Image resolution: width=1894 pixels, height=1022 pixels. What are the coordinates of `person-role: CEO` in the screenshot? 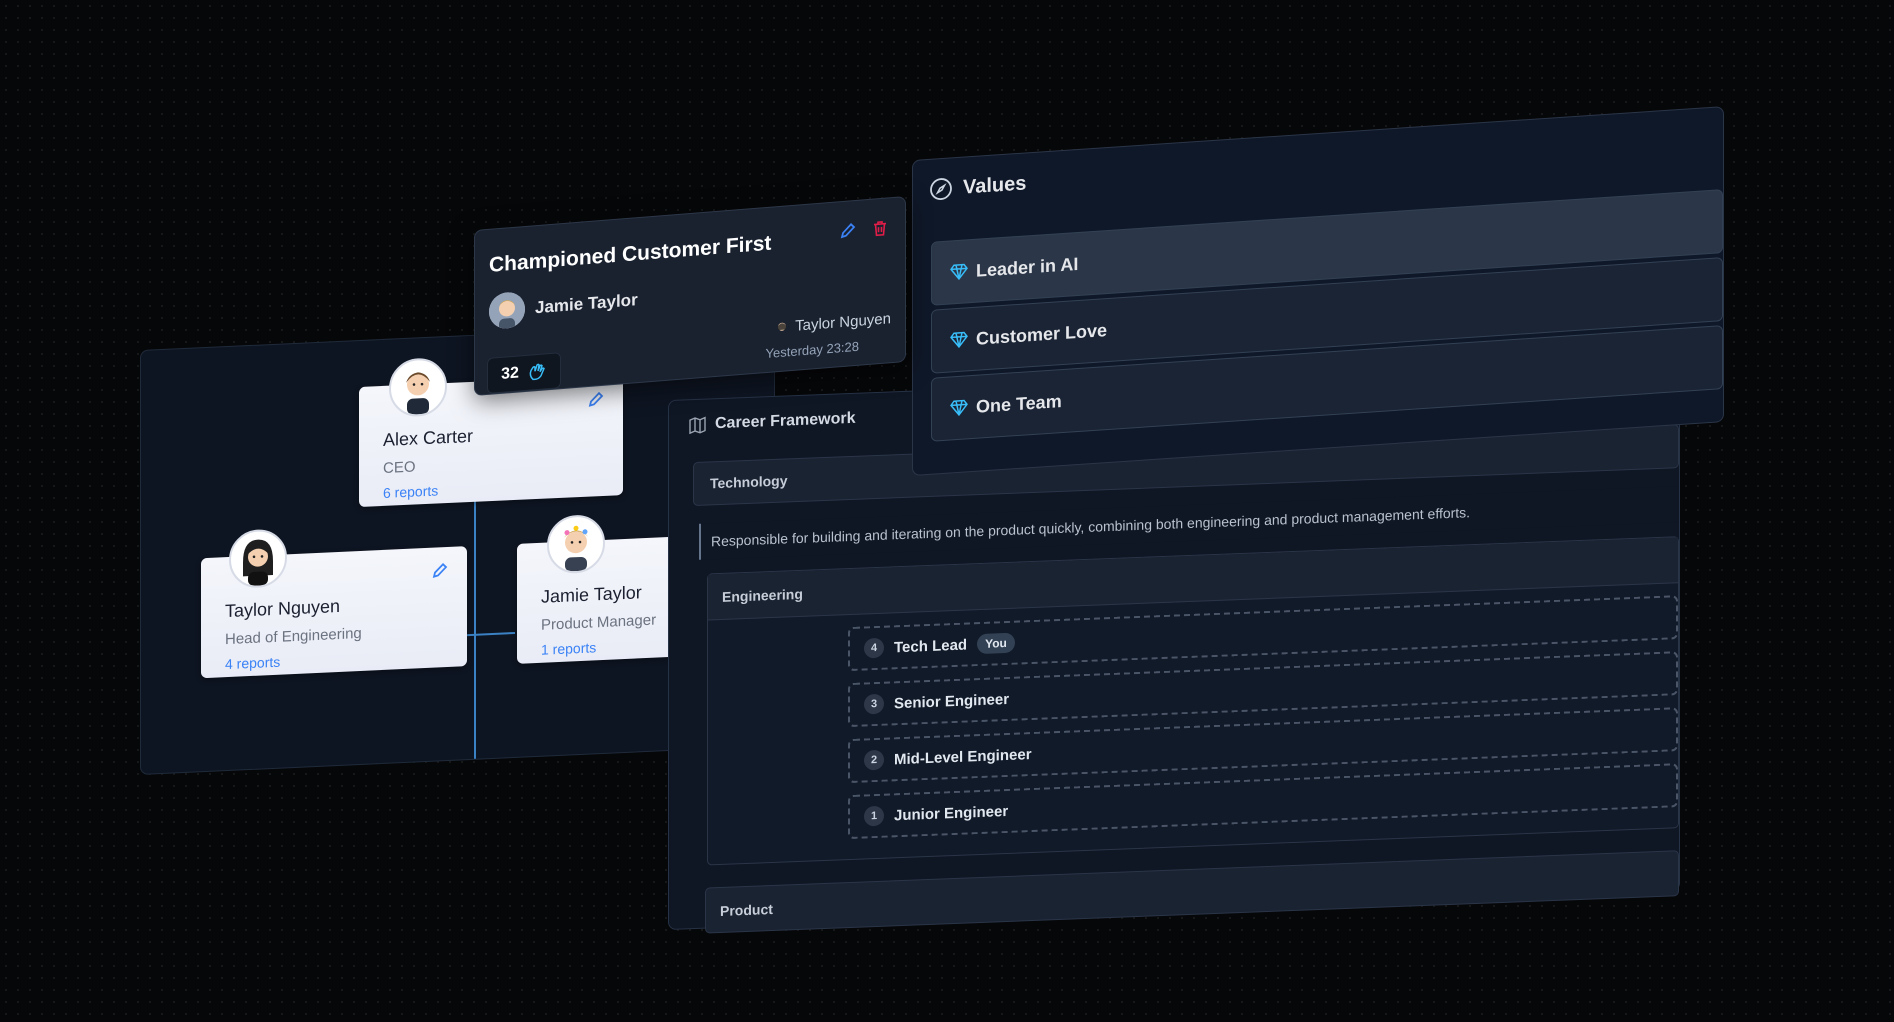 It's located at (399, 467).